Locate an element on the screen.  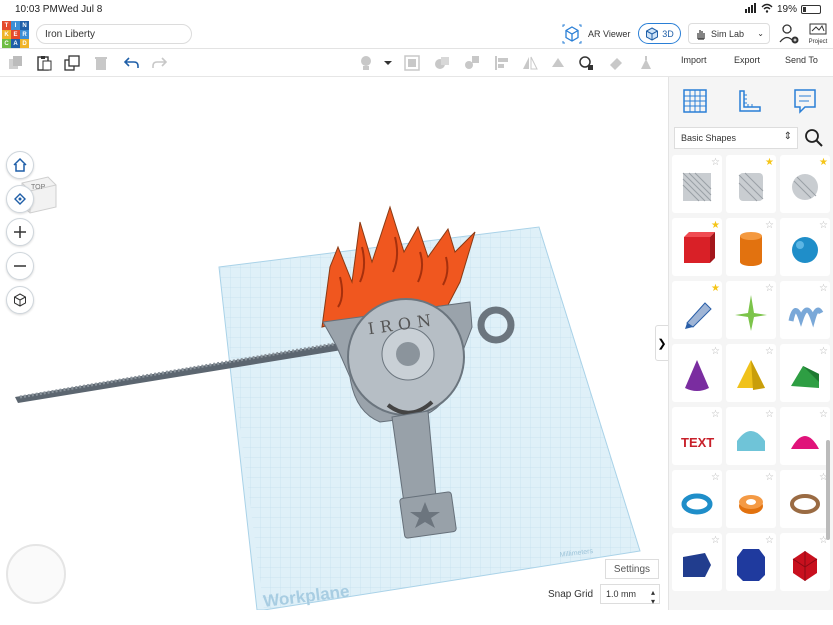
export-button: Export is located at coordinates (747, 63).